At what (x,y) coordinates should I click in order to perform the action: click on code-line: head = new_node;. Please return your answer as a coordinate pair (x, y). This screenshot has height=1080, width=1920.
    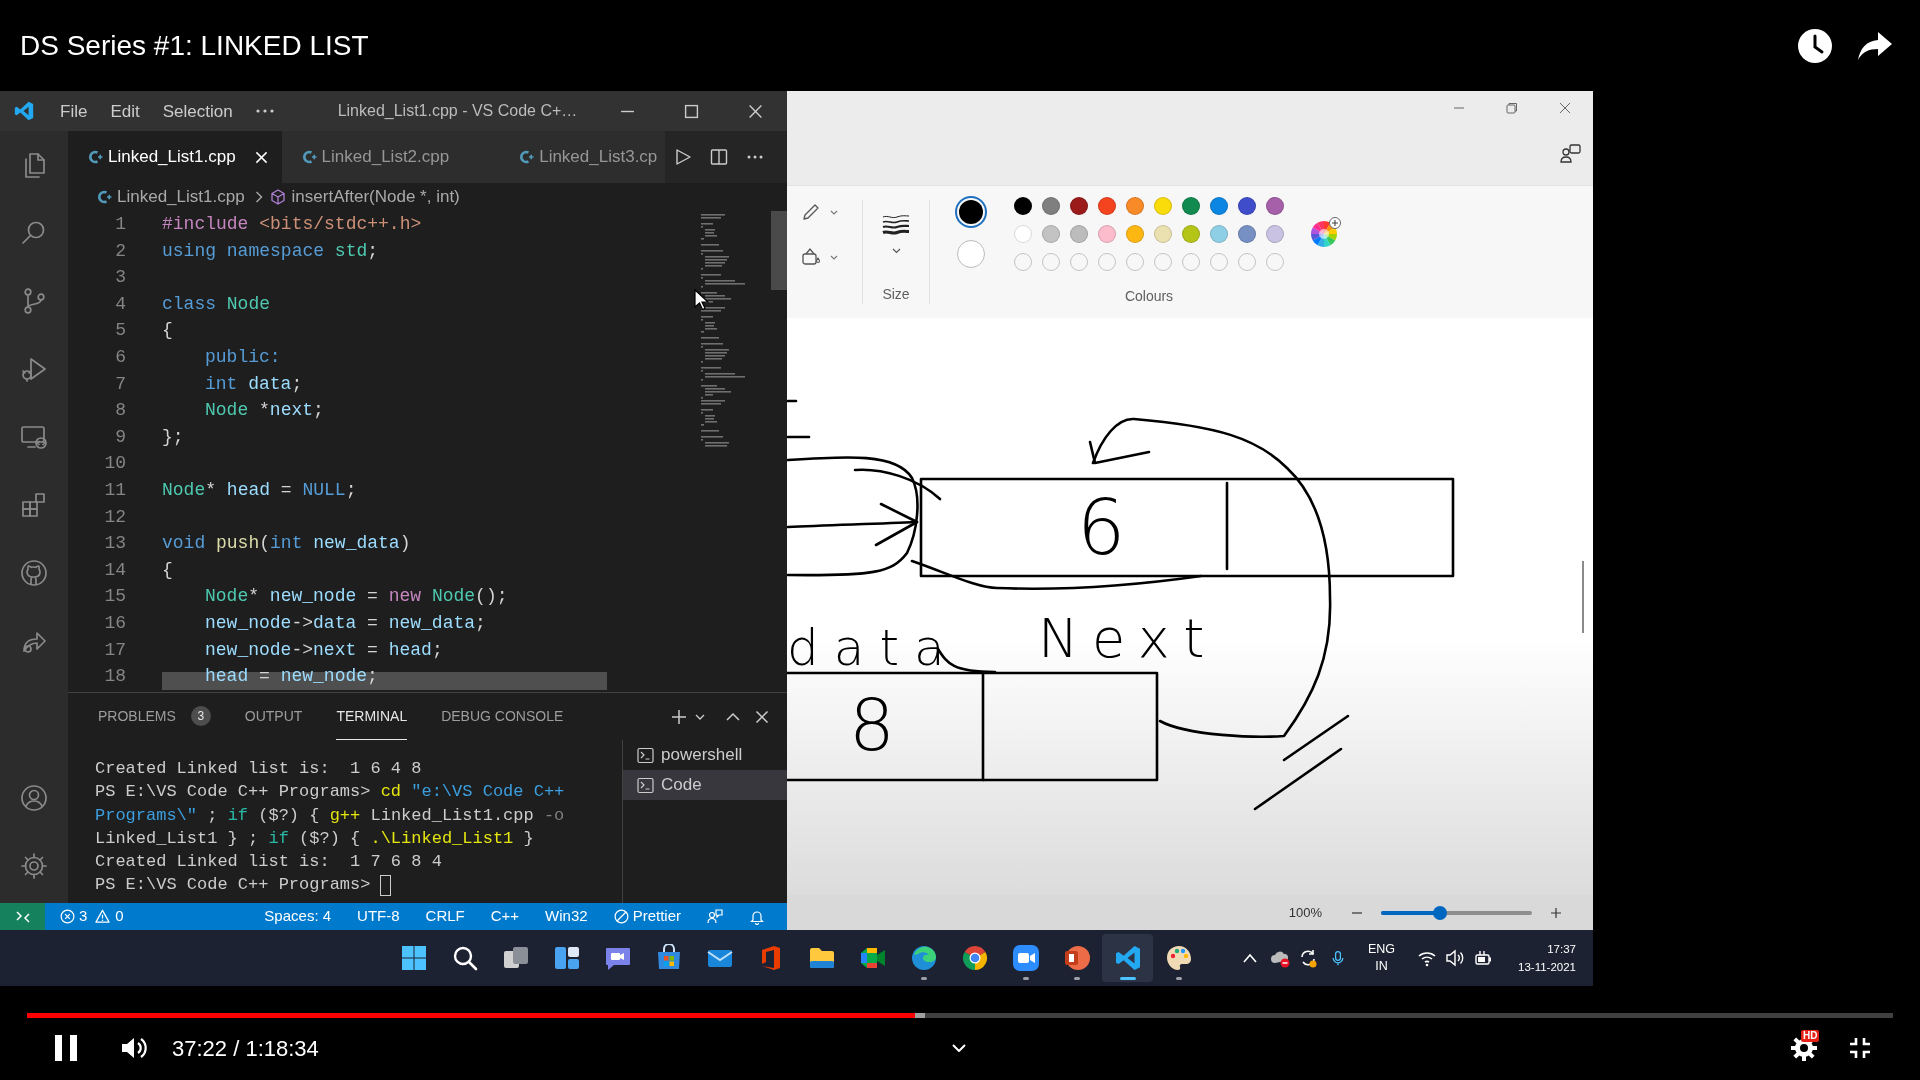
    Looking at the image, I should click on (291, 677).